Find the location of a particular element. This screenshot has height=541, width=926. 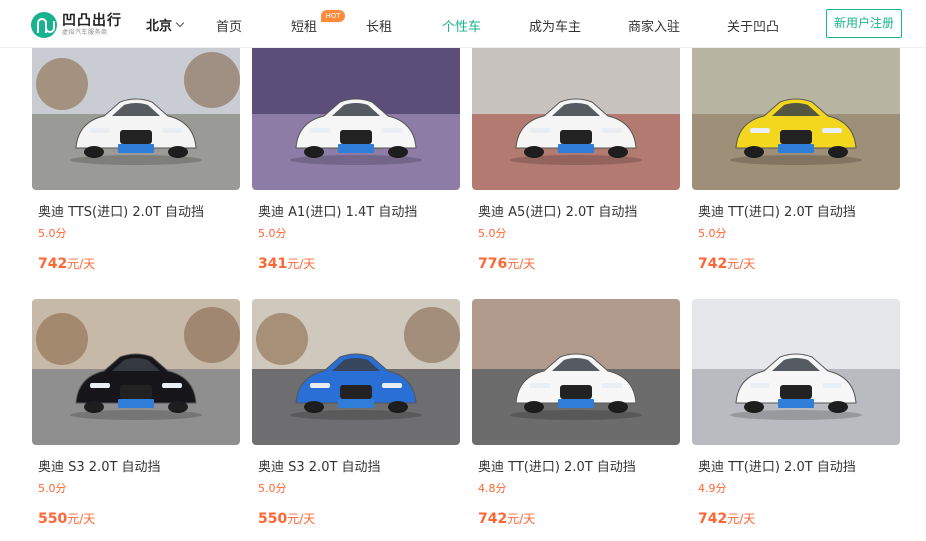

hot-badge: HOT is located at coordinates (333, 16).